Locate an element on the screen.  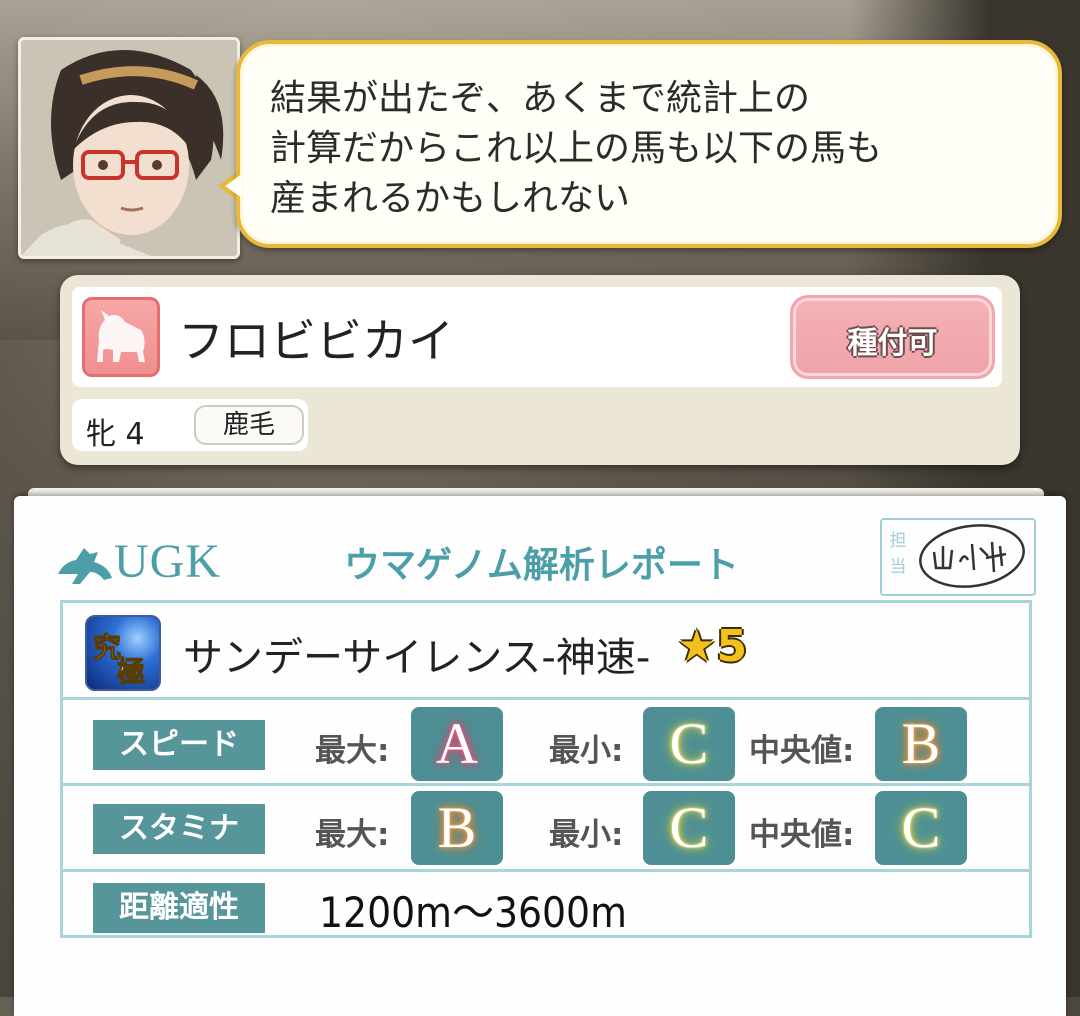
speed-min-grade: C is located at coordinates (689, 744).